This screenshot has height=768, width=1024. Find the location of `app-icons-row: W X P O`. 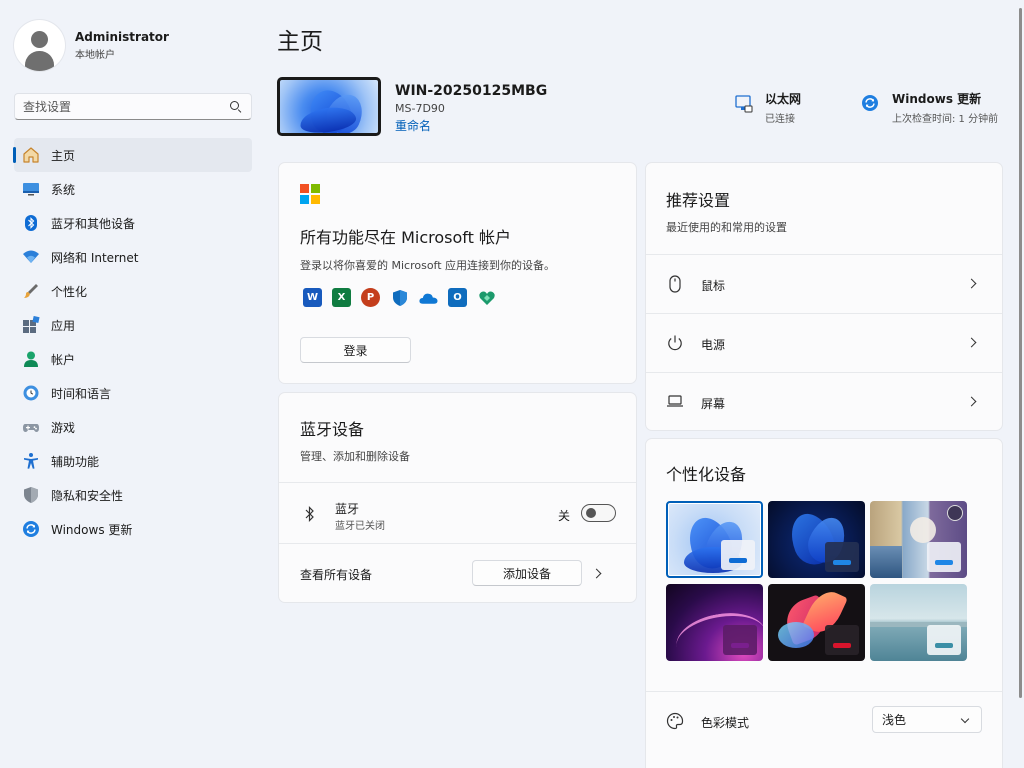

app-icons-row: W X P O is located at coordinates (404, 297).